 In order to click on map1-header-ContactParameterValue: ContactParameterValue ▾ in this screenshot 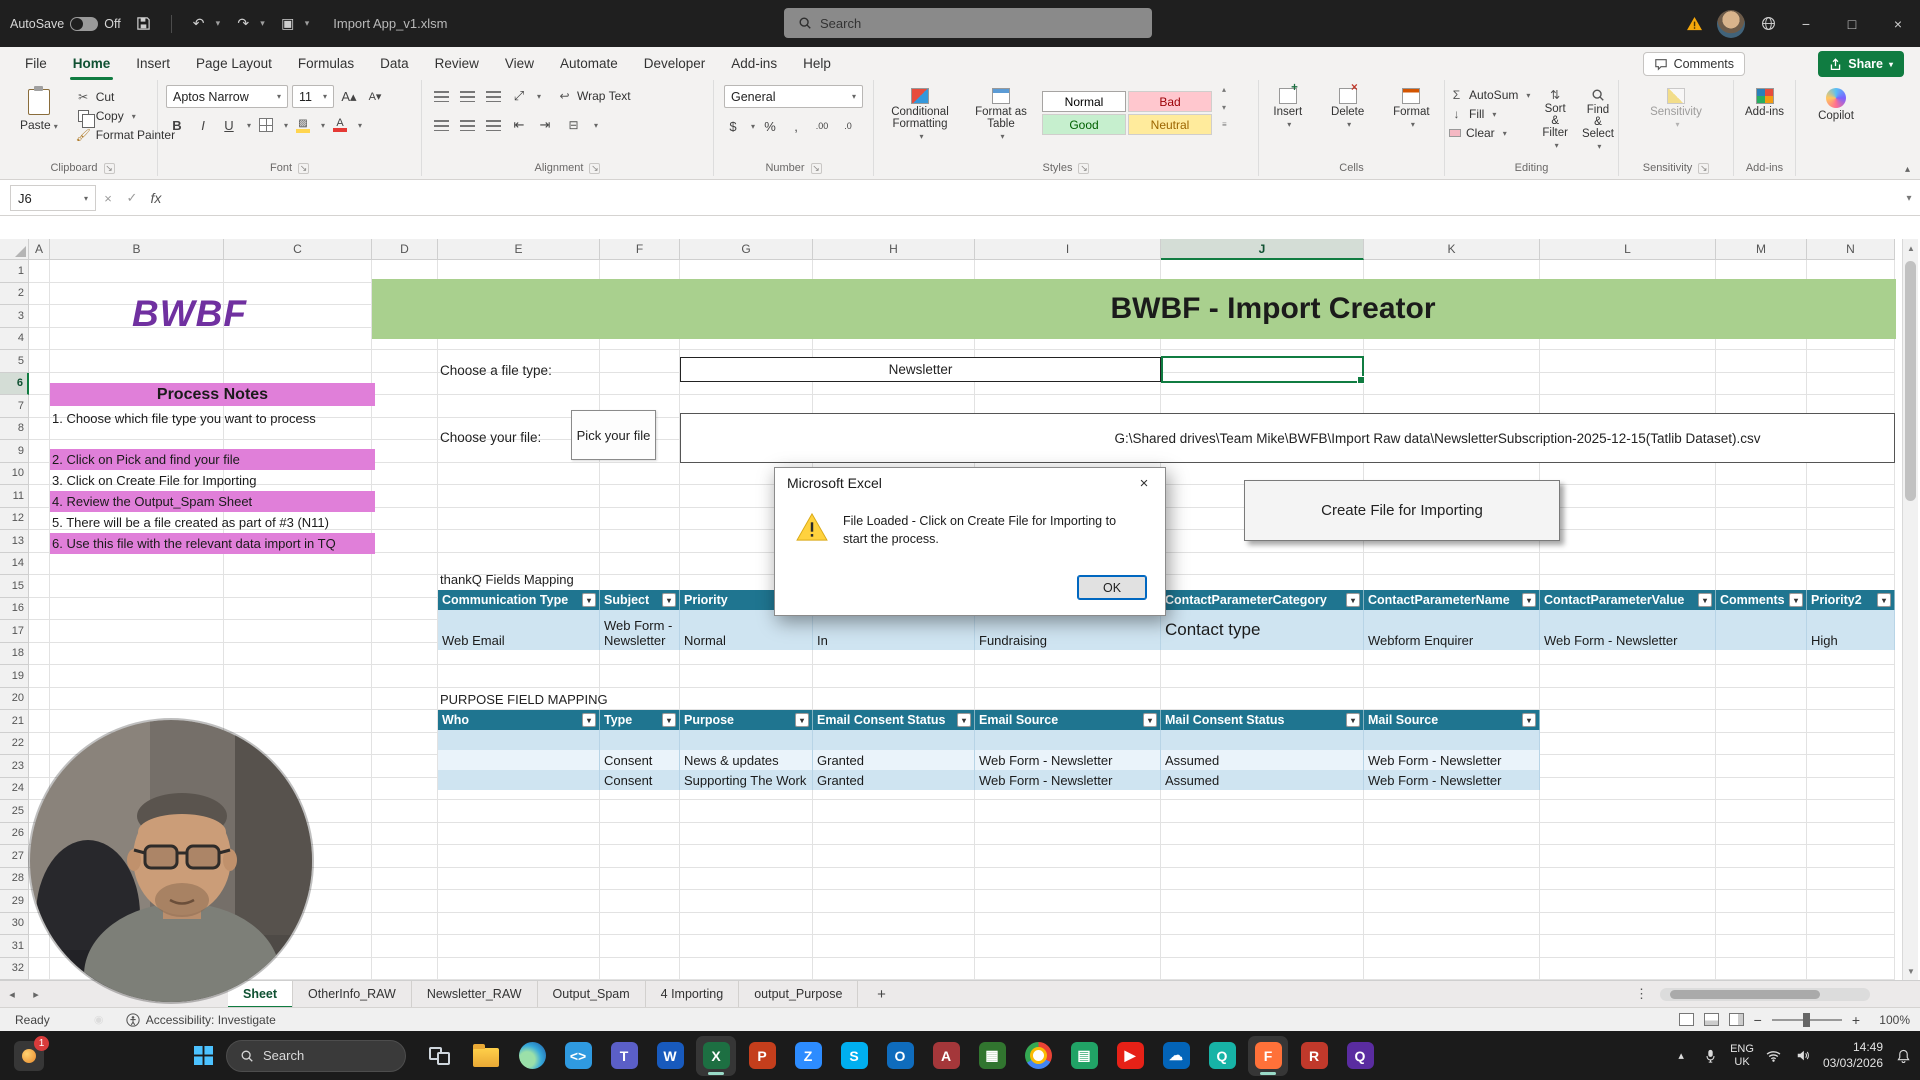, I will do `click(1628, 600)`.